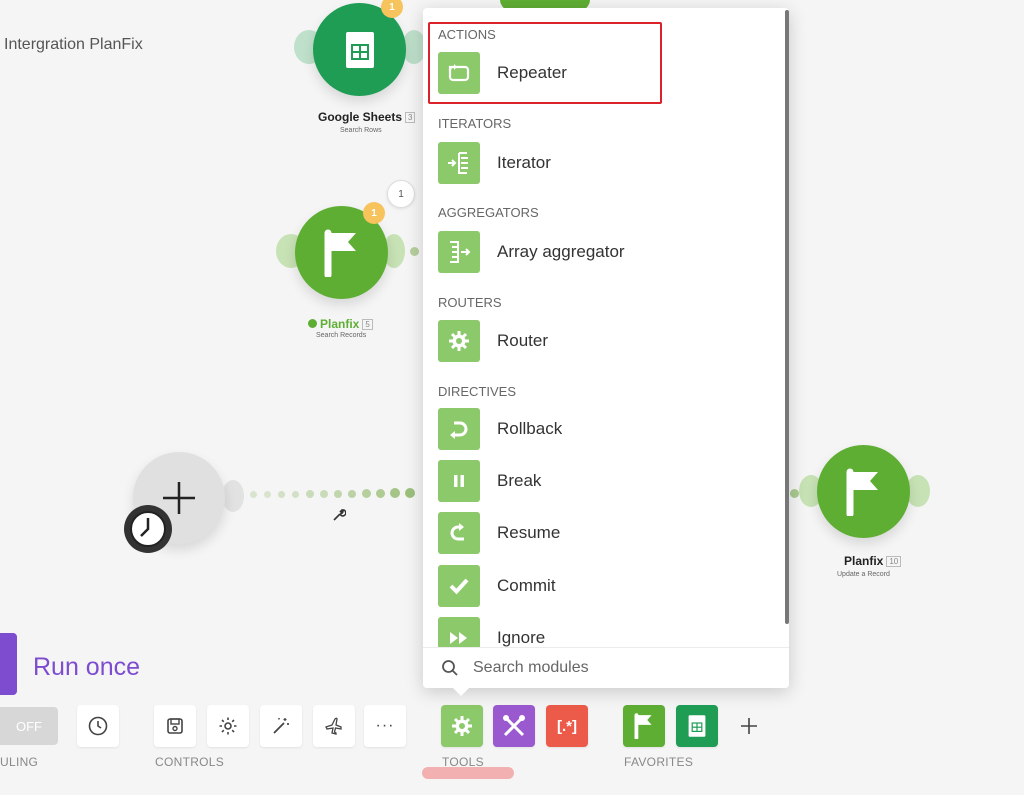  I want to click on bundle-count-bubble: 1, so click(401, 194).